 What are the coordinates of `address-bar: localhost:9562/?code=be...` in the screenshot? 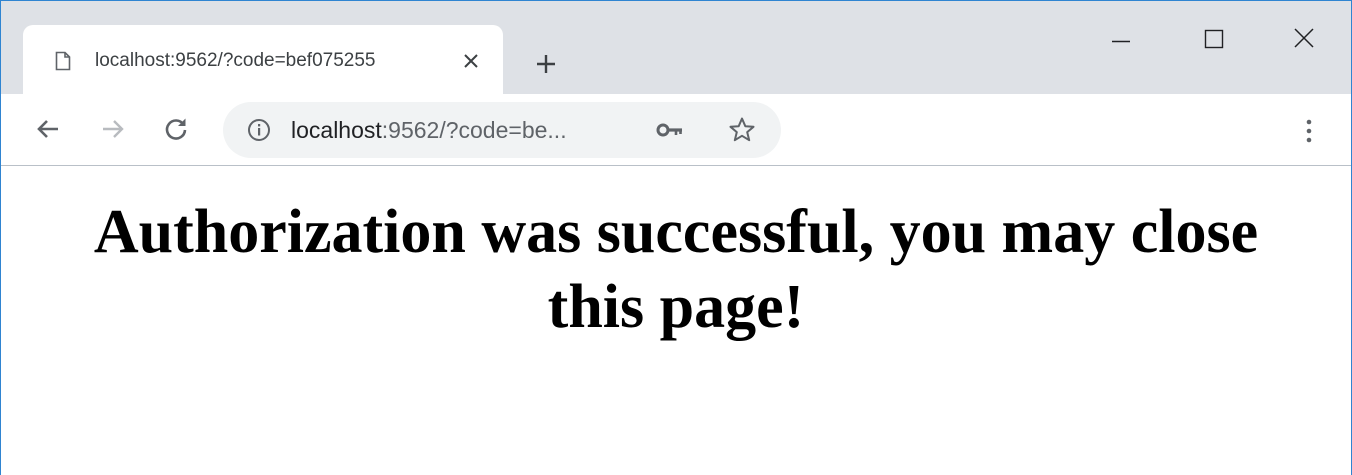 It's located at (502, 130).